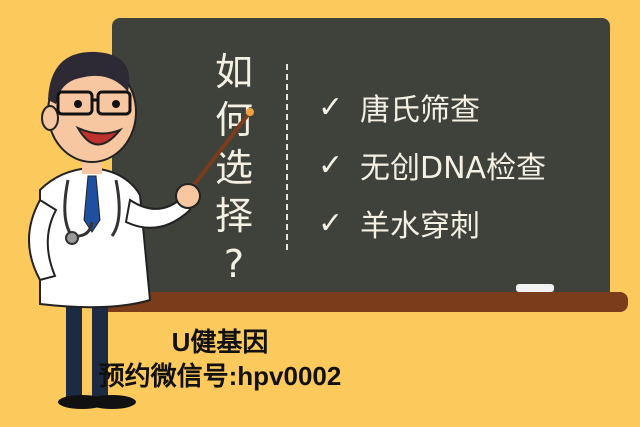  Describe the element at coordinates (220, 151) in the screenshot. I see `pointer-stick` at that location.